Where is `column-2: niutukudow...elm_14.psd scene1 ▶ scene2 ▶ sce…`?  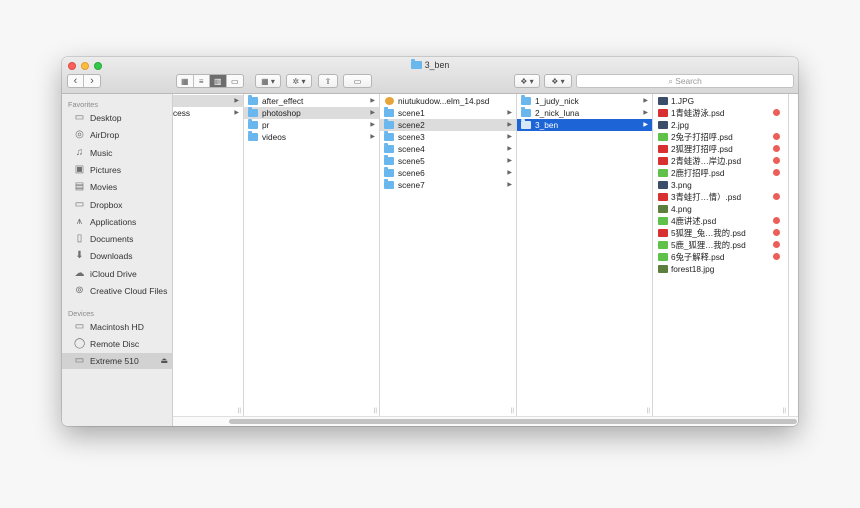
column-2: niutukudow...elm_14.psd scene1 ▶ scene2 ▶ sce… is located at coordinates (448, 255).